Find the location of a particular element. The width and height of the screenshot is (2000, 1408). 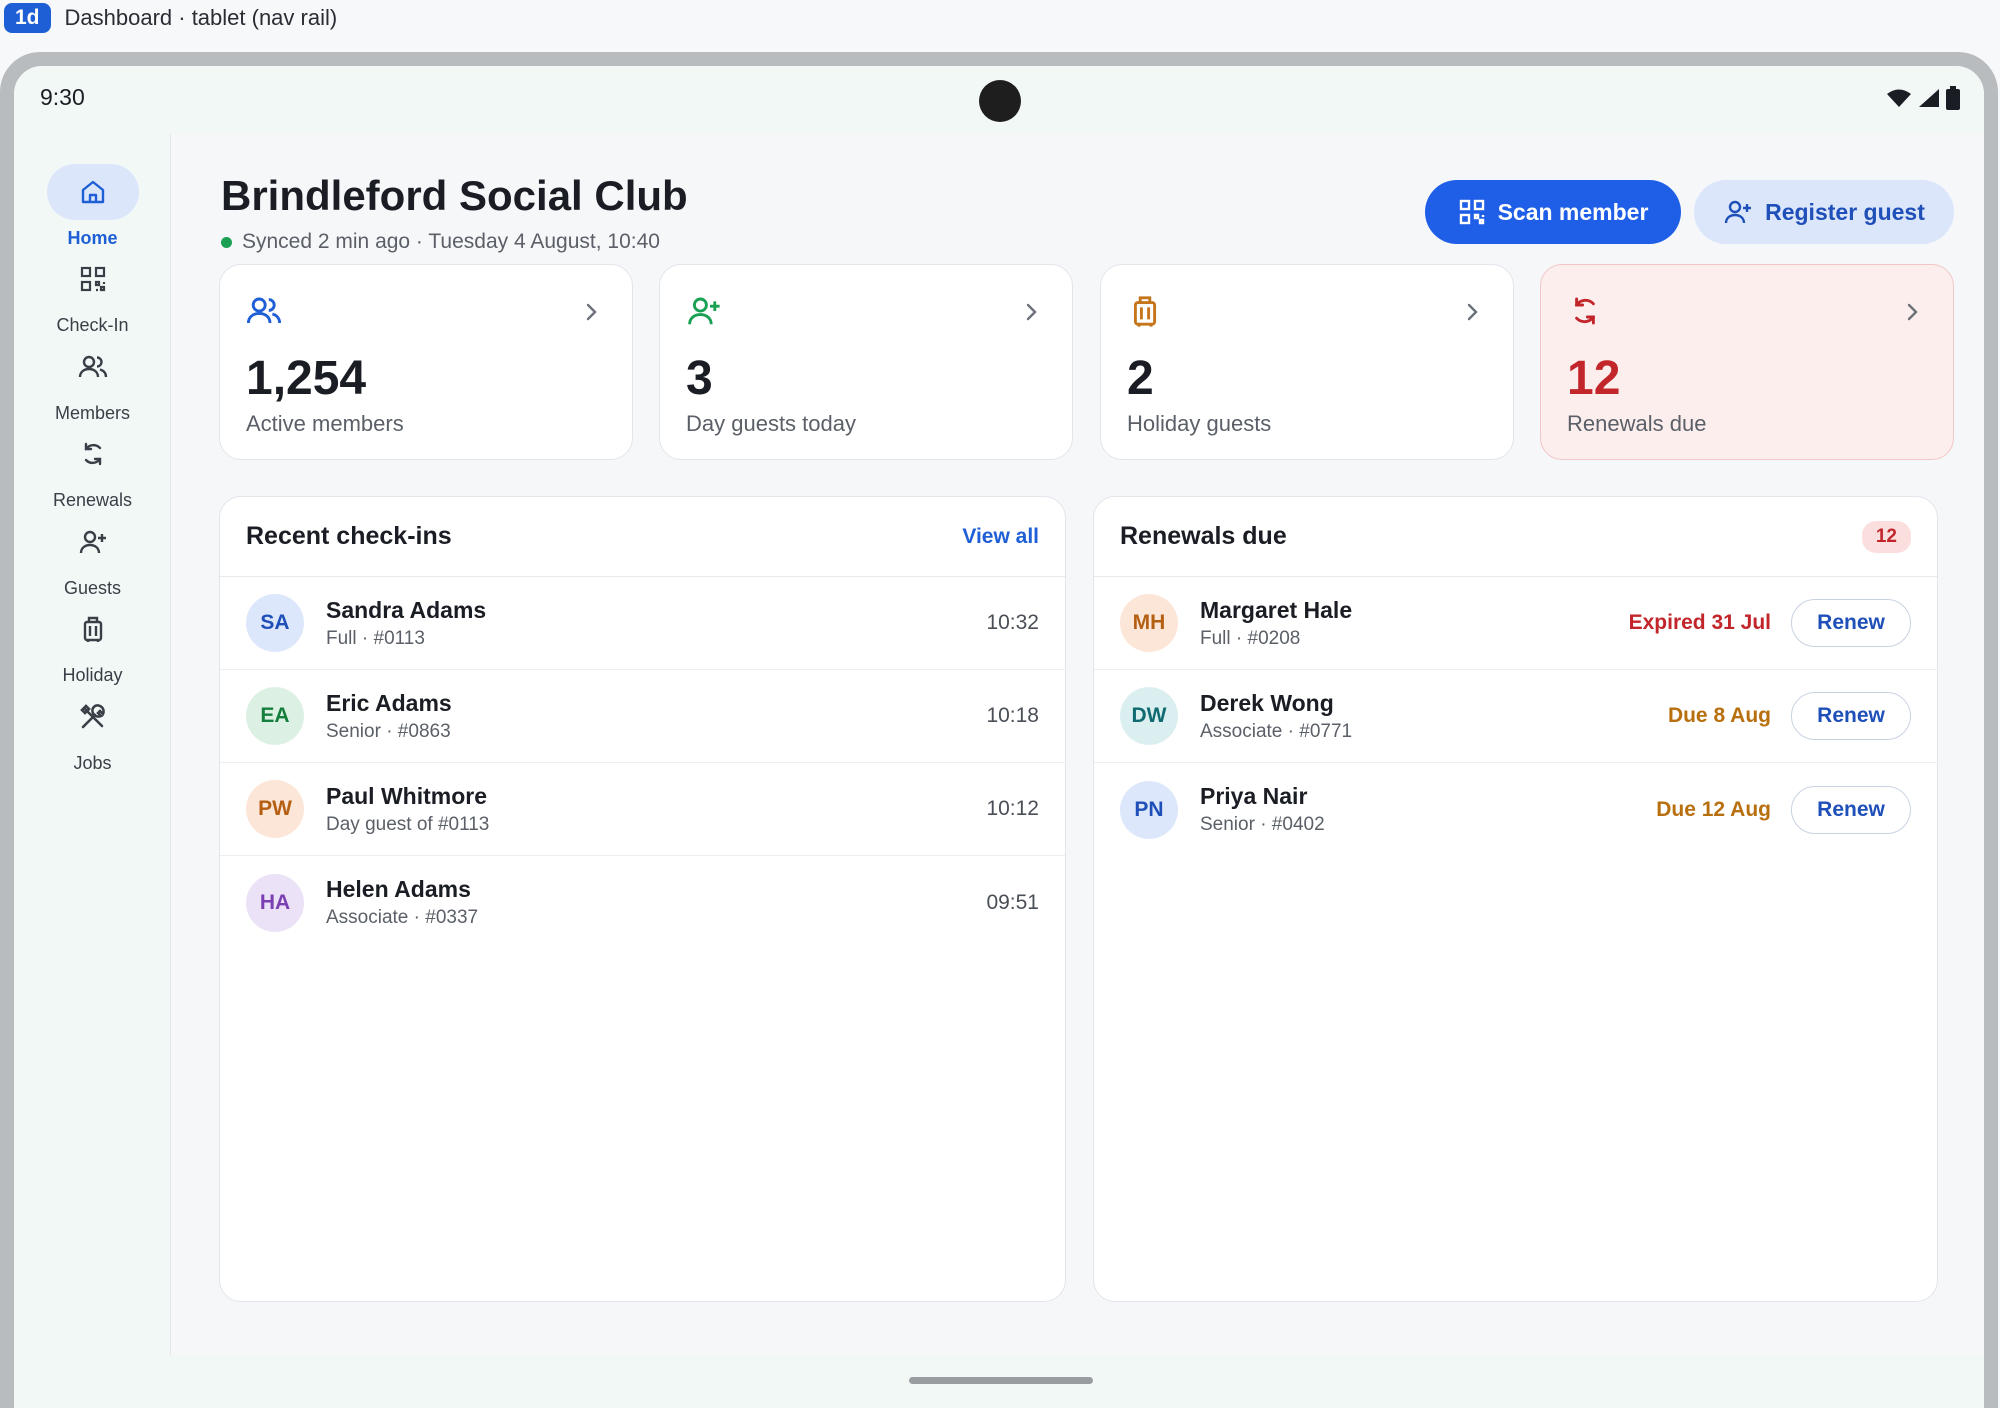

register-guest-button: Register guest is located at coordinates (1824, 212).